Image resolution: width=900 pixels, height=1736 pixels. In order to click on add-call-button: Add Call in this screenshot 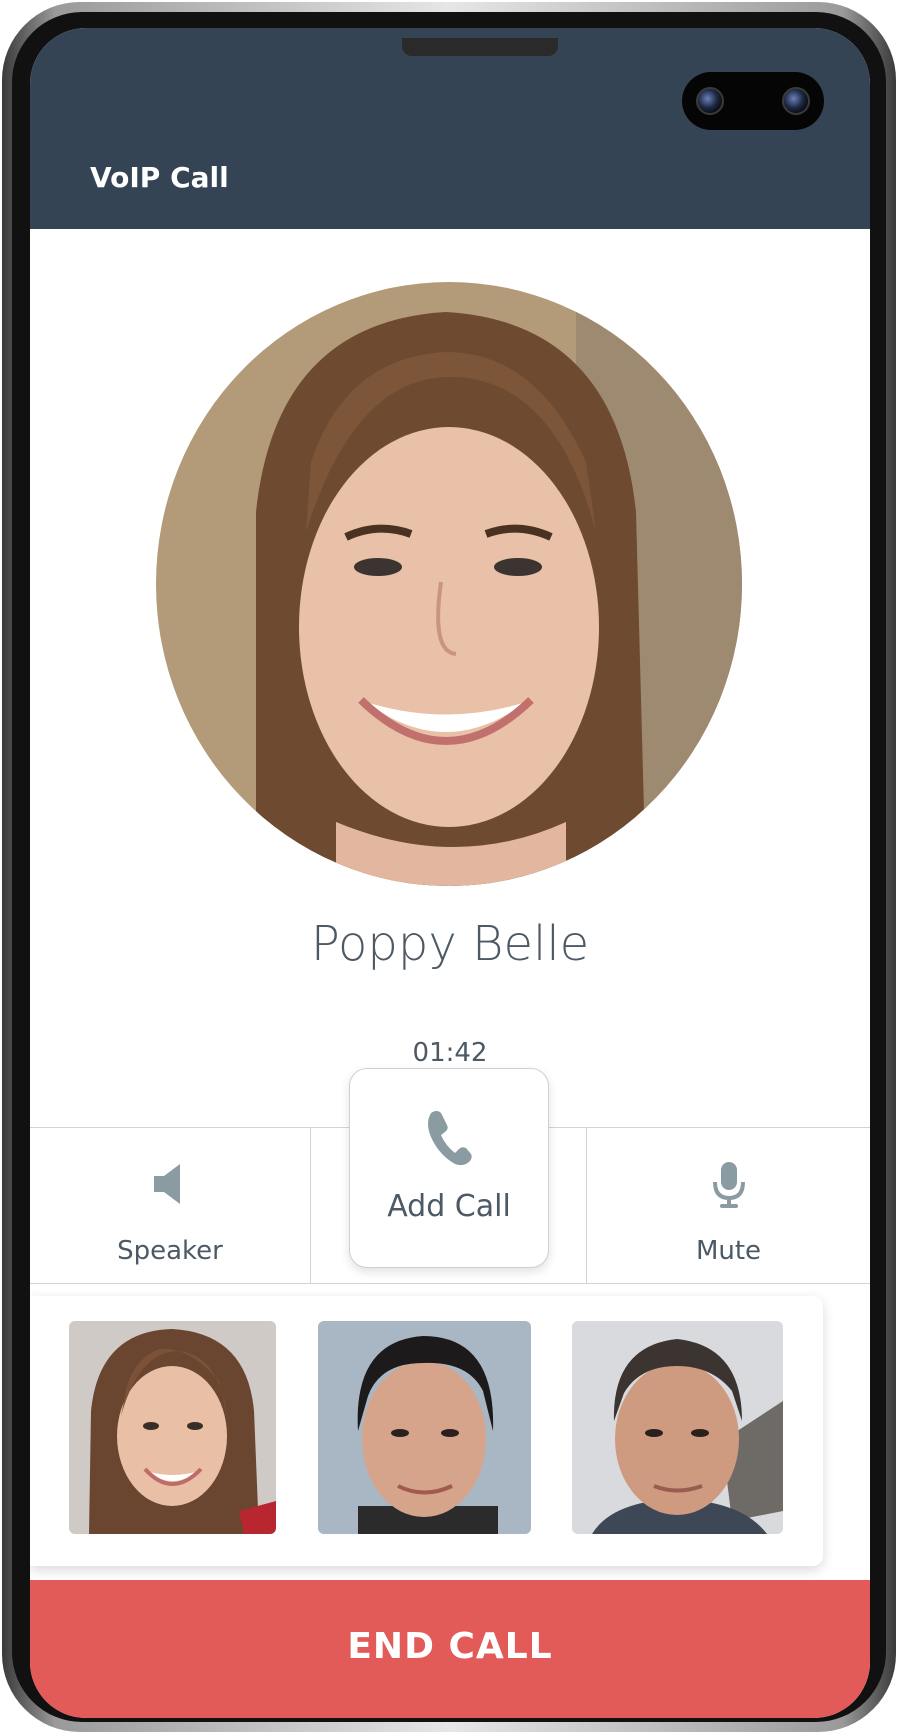, I will do `click(449, 1168)`.